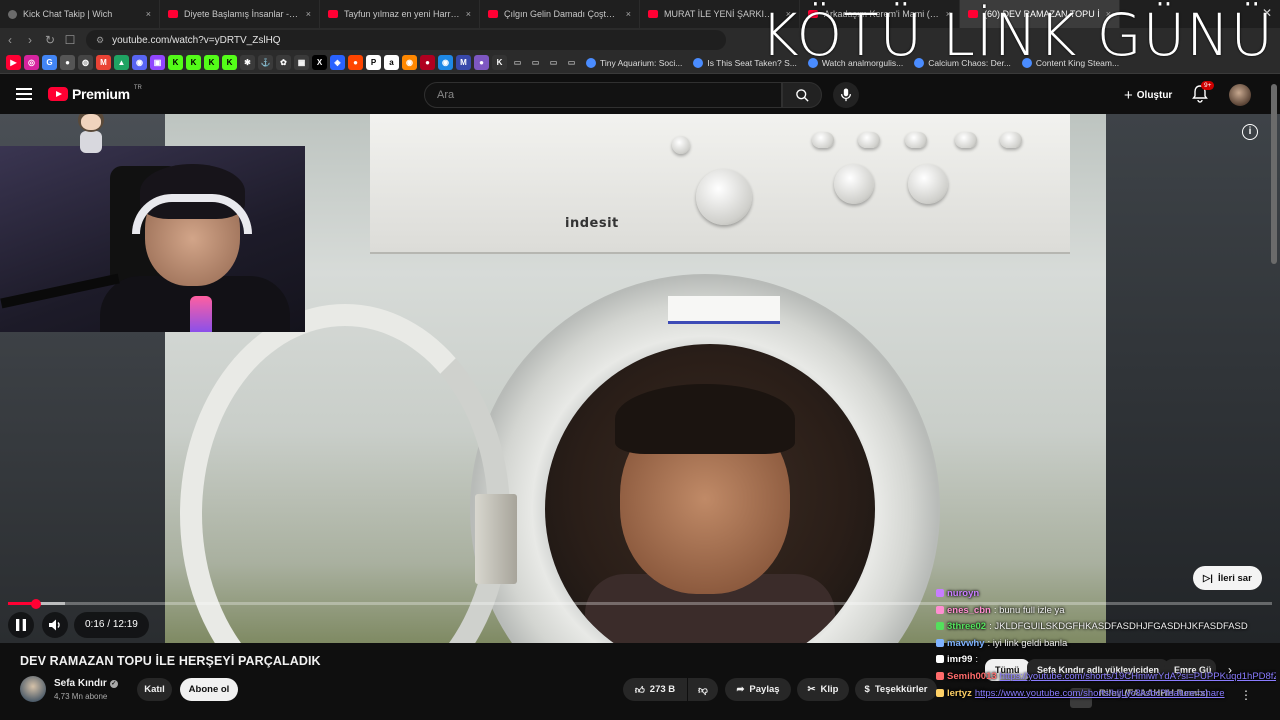 The image size is (1280, 720). What do you see at coordinates (24, 94) in the screenshot?
I see `menu-icon` at bounding box center [24, 94].